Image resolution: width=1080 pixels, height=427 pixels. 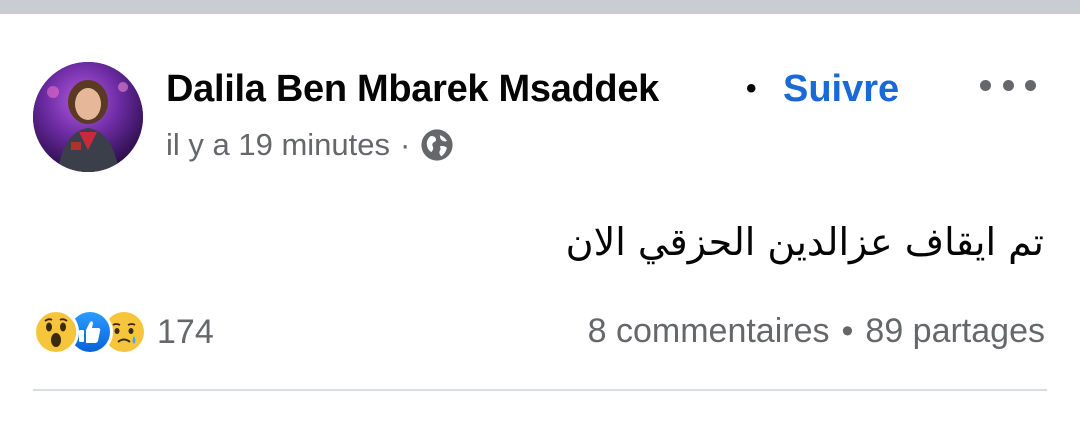 I want to click on more-options-button, so click(x=1008, y=85).